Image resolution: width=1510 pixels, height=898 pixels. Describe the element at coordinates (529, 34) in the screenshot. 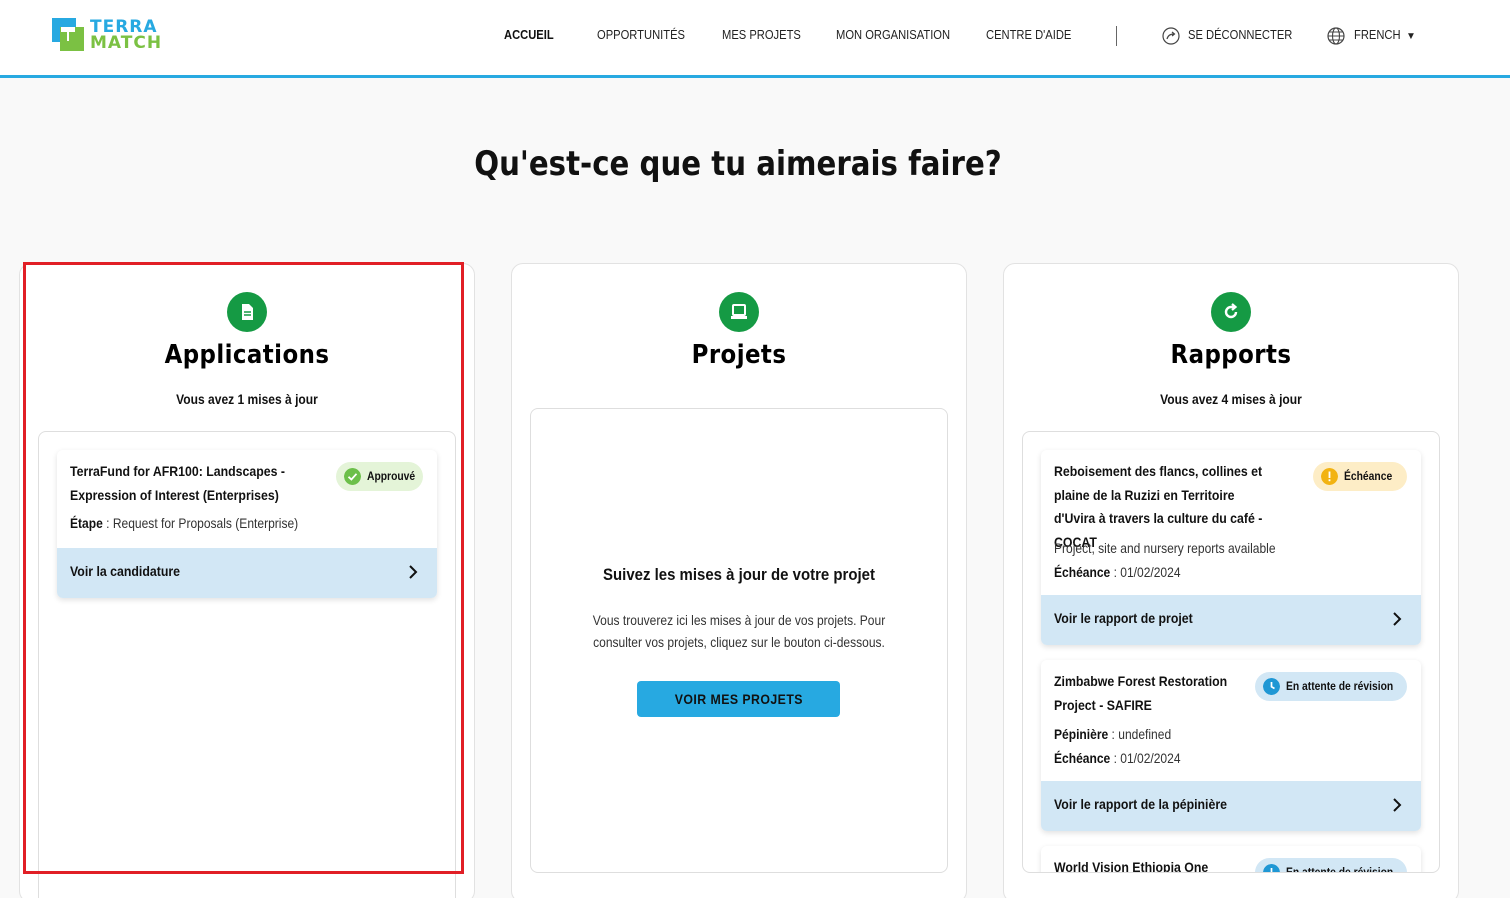

I see `nav-home: ACCUEIL` at that location.